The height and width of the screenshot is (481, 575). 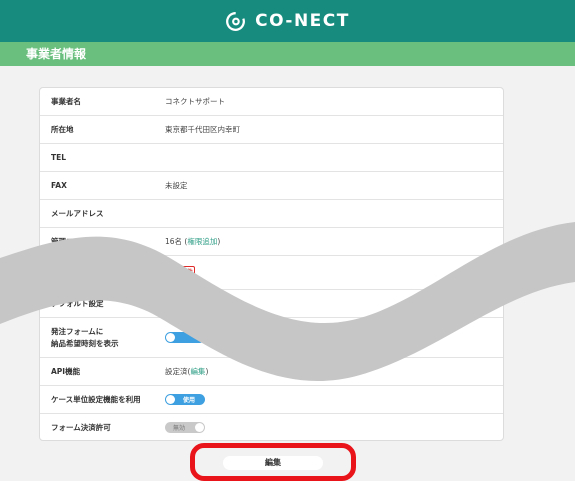 What do you see at coordinates (219, 241) in the screenshot?
I see `users-suffix: )` at bounding box center [219, 241].